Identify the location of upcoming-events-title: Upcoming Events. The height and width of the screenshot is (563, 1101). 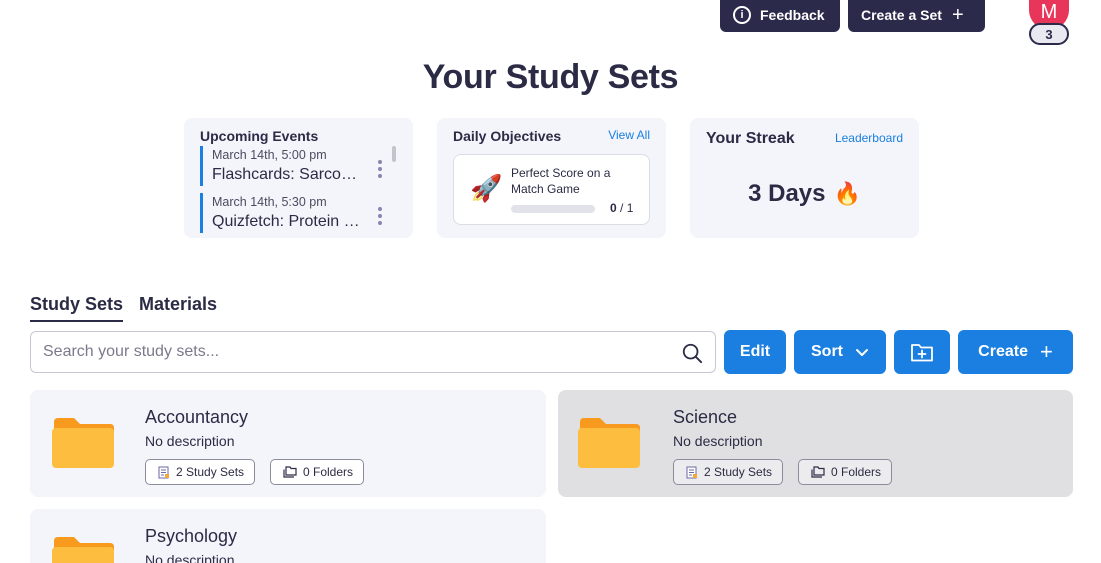
(259, 136).